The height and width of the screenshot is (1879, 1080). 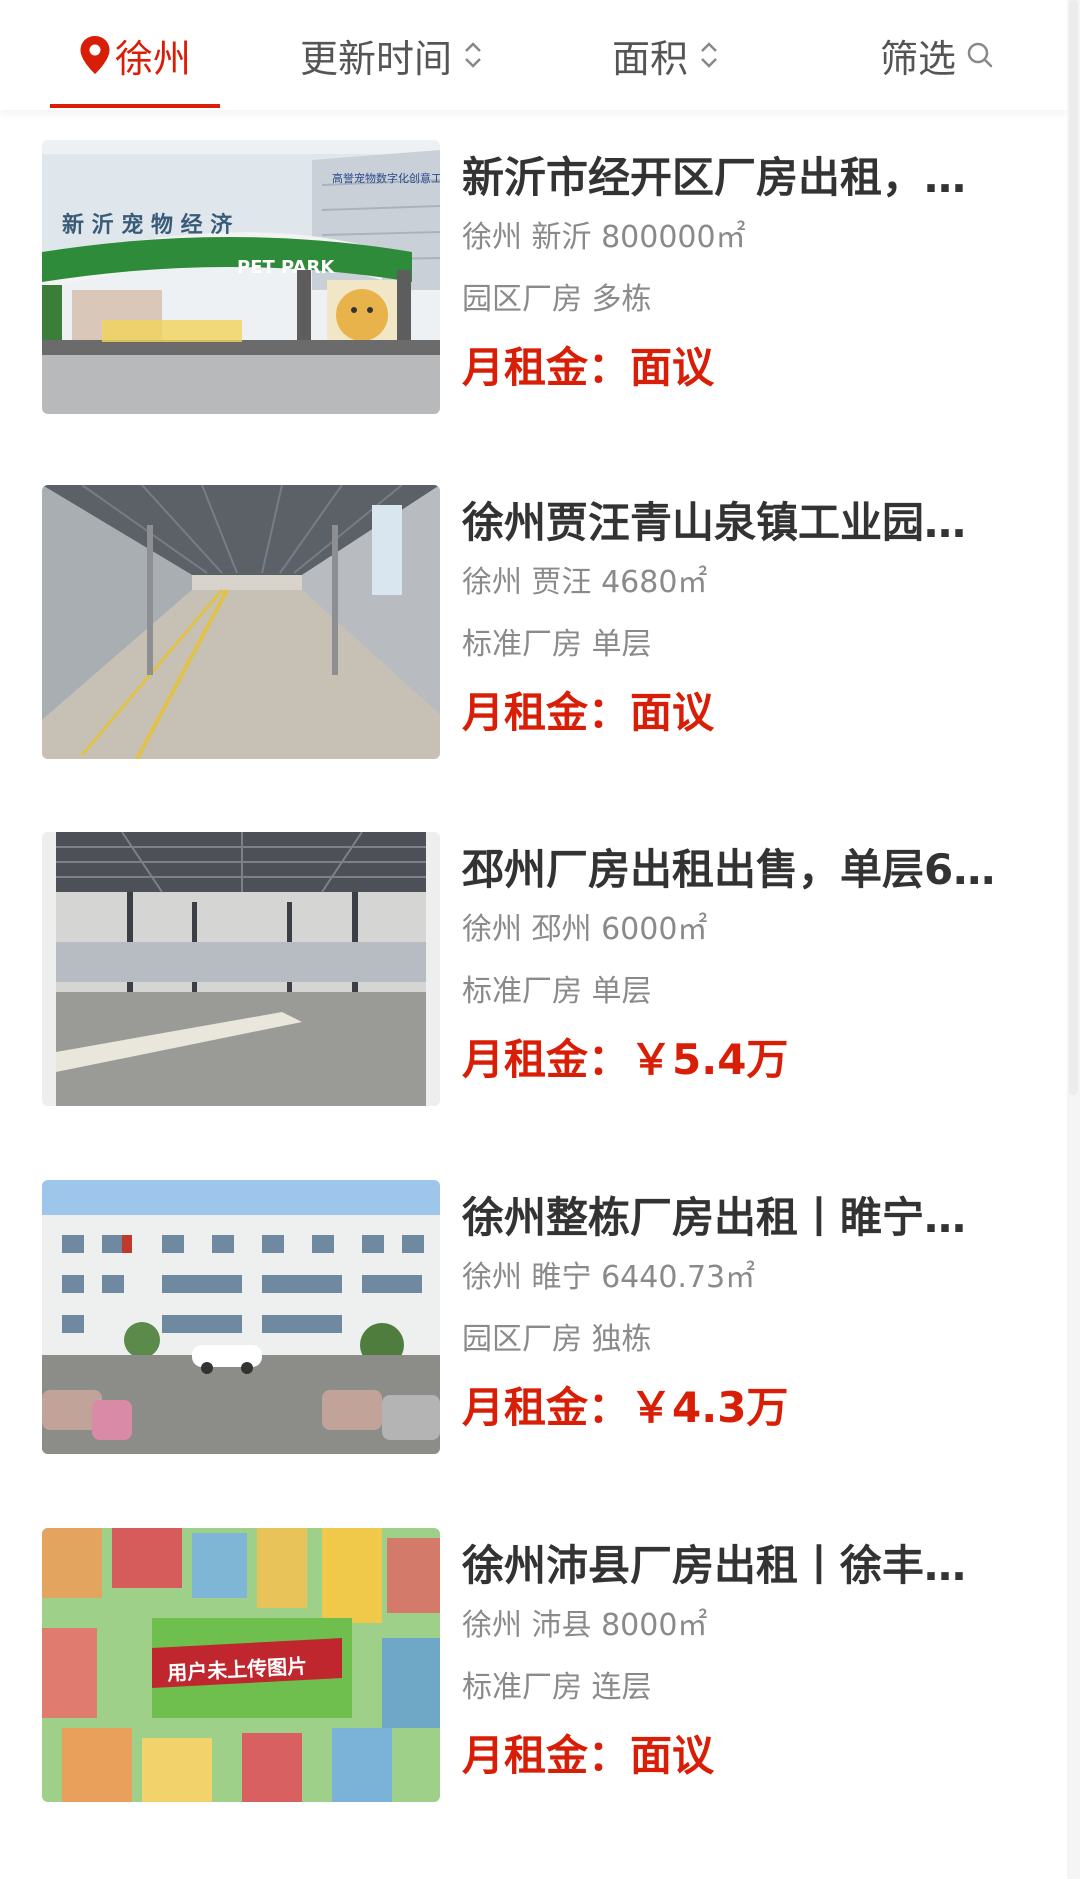 I want to click on active-tab-underline, so click(x=135, y=106).